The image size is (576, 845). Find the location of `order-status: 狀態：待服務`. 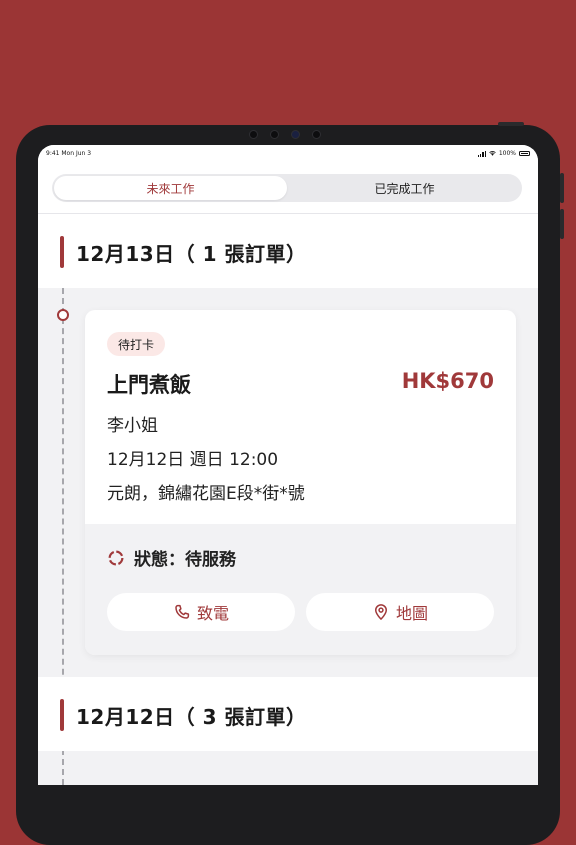

order-status: 狀態：待服務 is located at coordinates (171, 557).